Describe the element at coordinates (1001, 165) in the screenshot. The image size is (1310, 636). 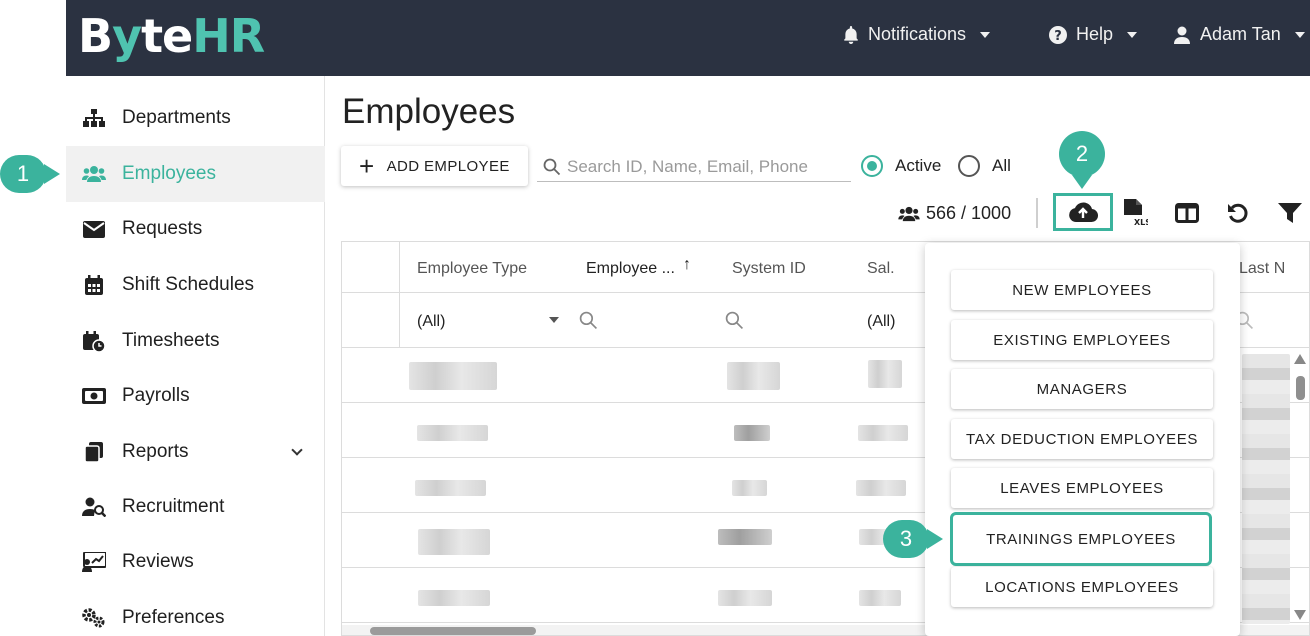
I see `radio-all-label: All` at that location.